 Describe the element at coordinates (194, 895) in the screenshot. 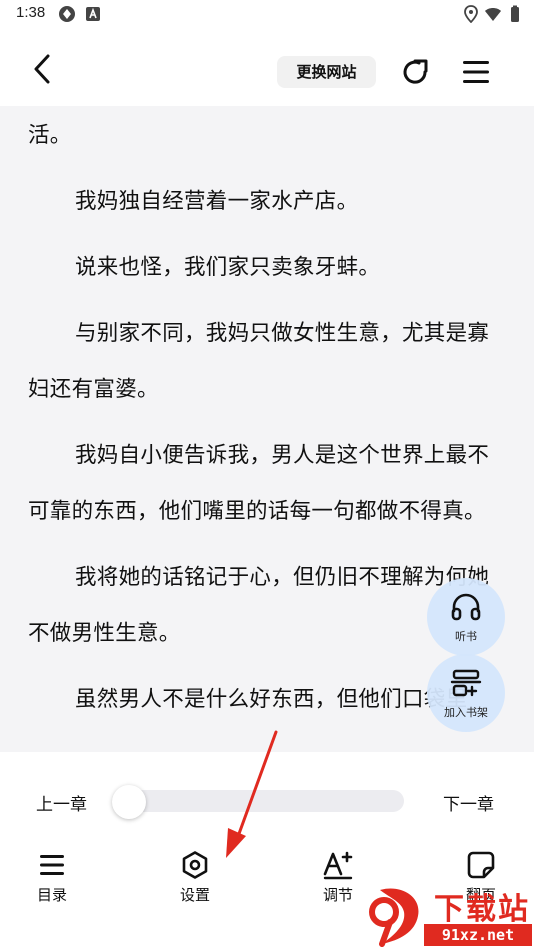

I see `settings-label: 设置` at that location.